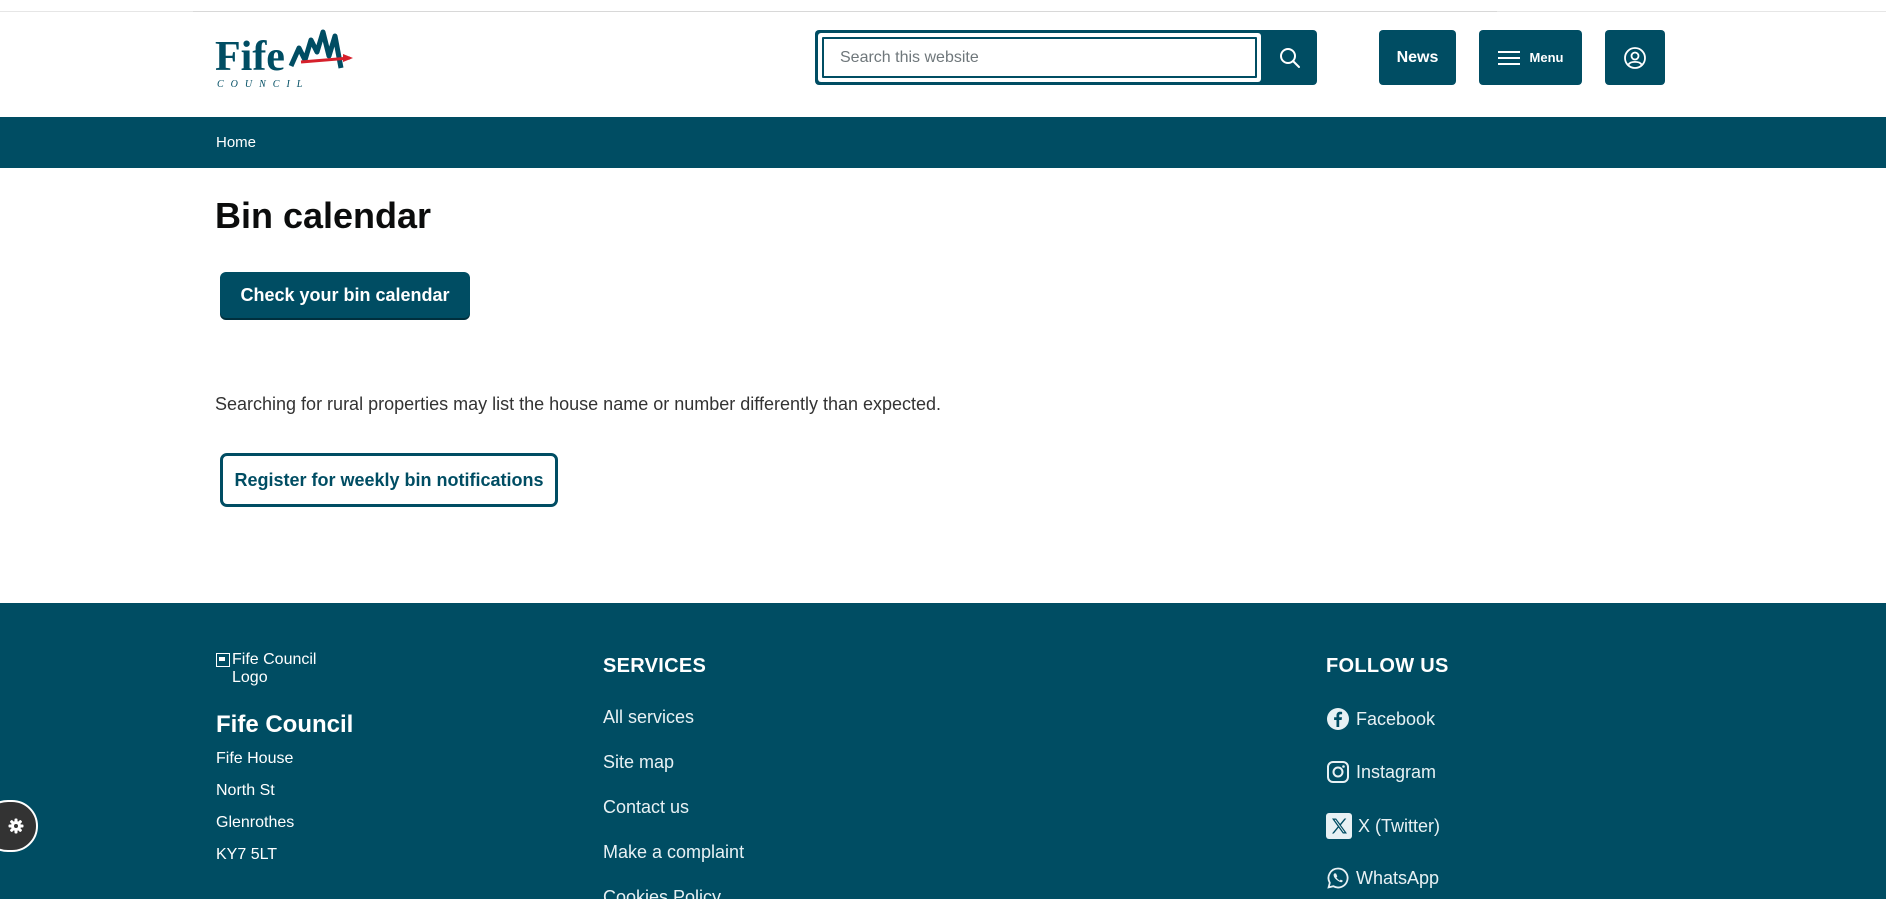  Describe the element at coordinates (263, 84) in the screenshot. I see `logo-subtext: COUNCIL` at that location.